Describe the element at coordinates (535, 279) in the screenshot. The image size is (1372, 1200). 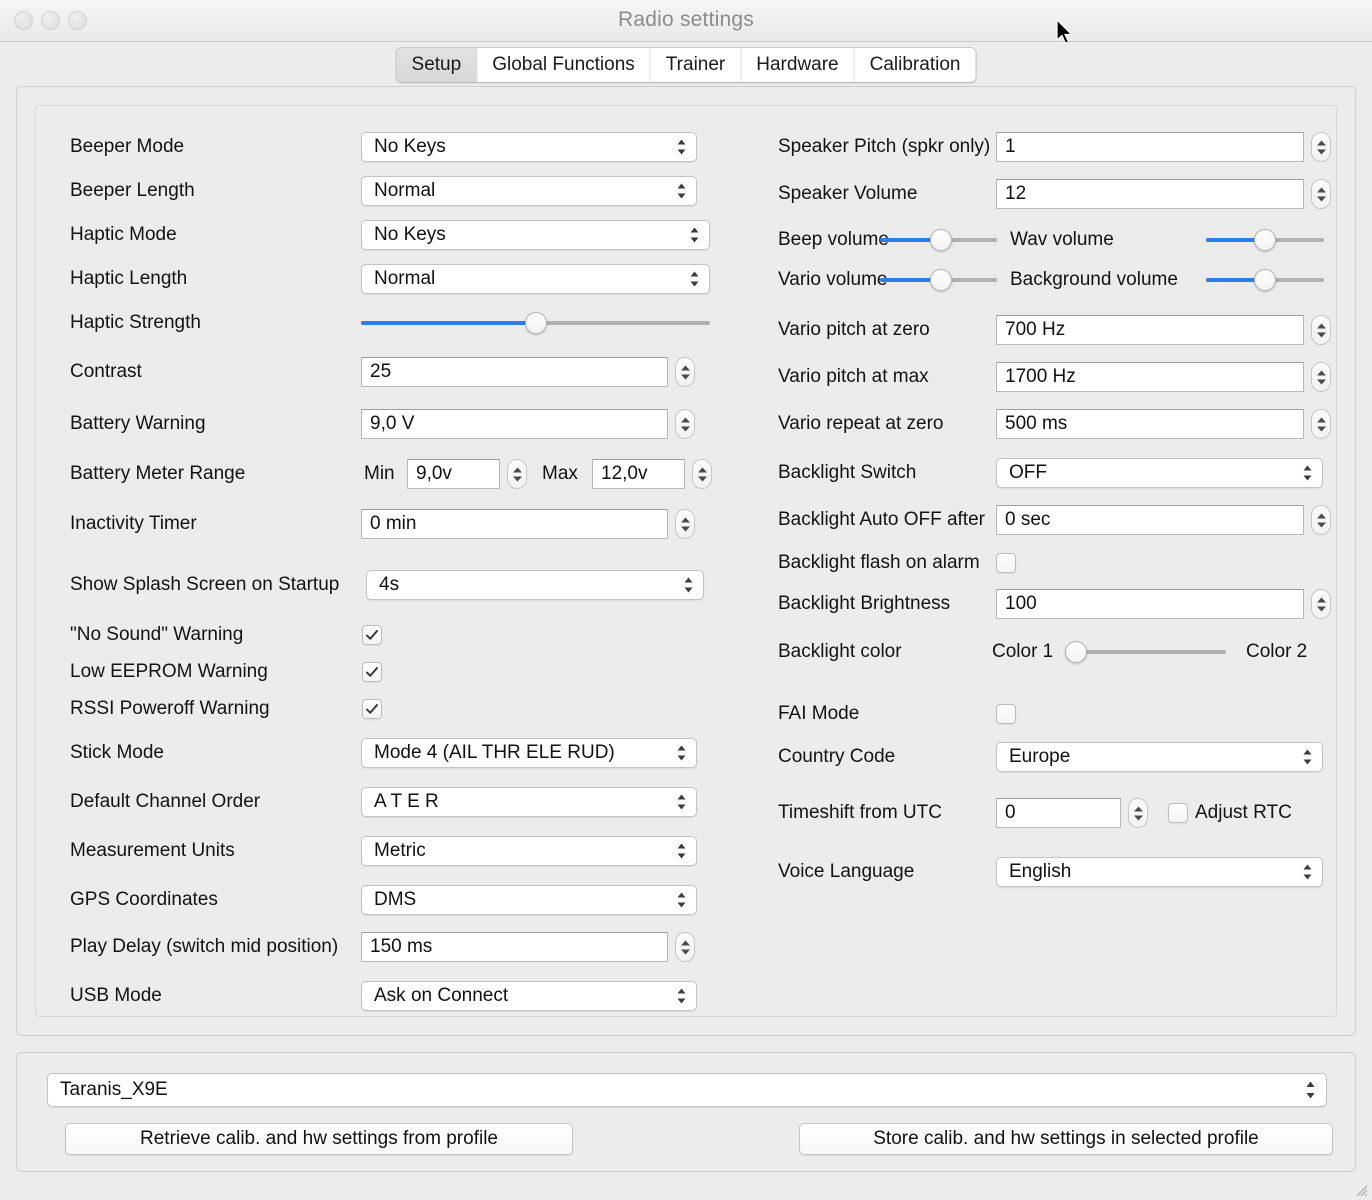
I see `haptic-length-select: Normal` at that location.